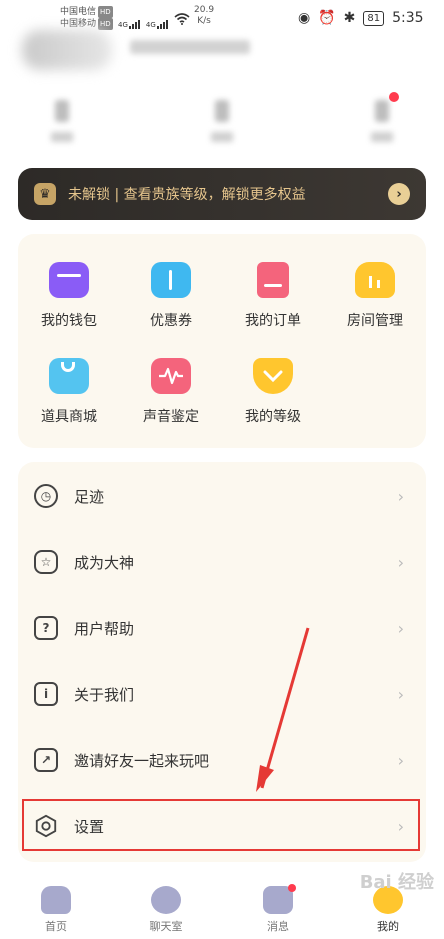 Image resolution: width=444 pixels, height=939 pixels. I want to click on message-unread-dot, so click(292, 888).